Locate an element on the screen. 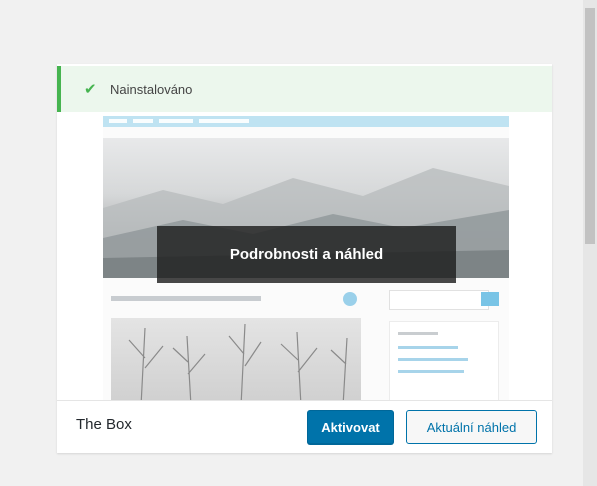 This screenshot has width=597, height=486. theme-footer: The Box Aktivovat Aktuální náhled is located at coordinates (304, 426).